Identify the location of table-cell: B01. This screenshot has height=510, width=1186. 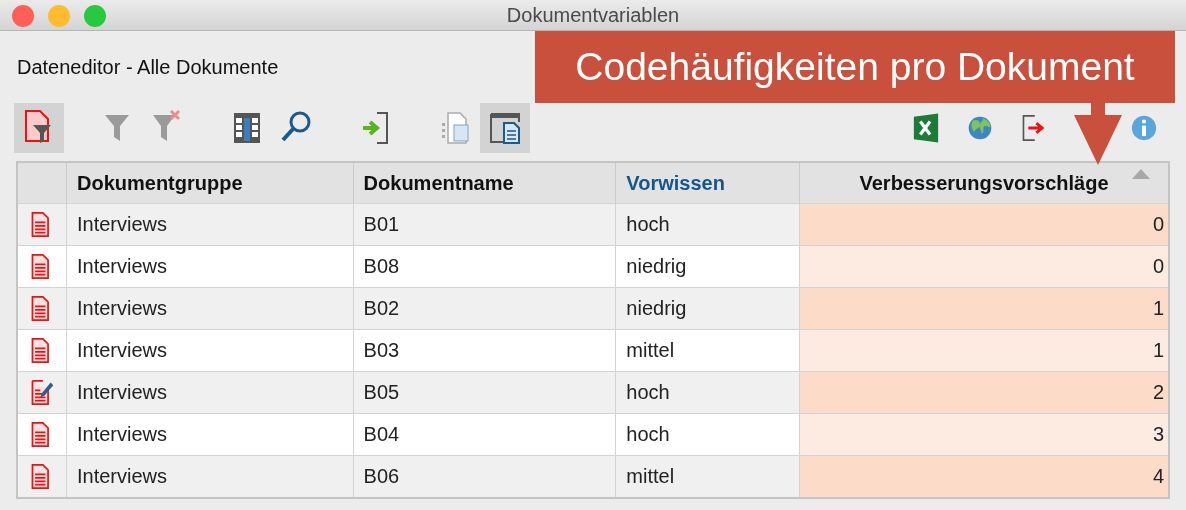
(484, 224).